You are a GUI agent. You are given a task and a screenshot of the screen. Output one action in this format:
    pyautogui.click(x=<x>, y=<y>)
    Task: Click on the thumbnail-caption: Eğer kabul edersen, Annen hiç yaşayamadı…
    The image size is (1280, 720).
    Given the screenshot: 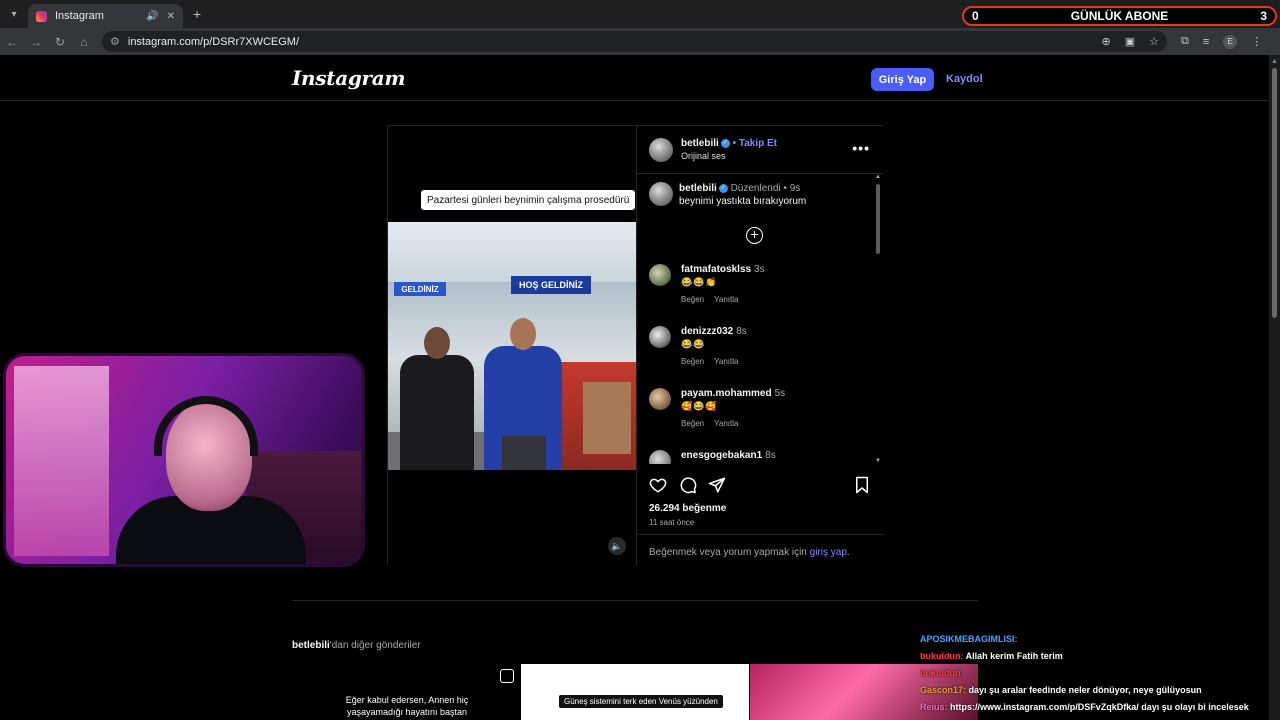 What is the action you would take?
    pyautogui.click(x=407, y=706)
    